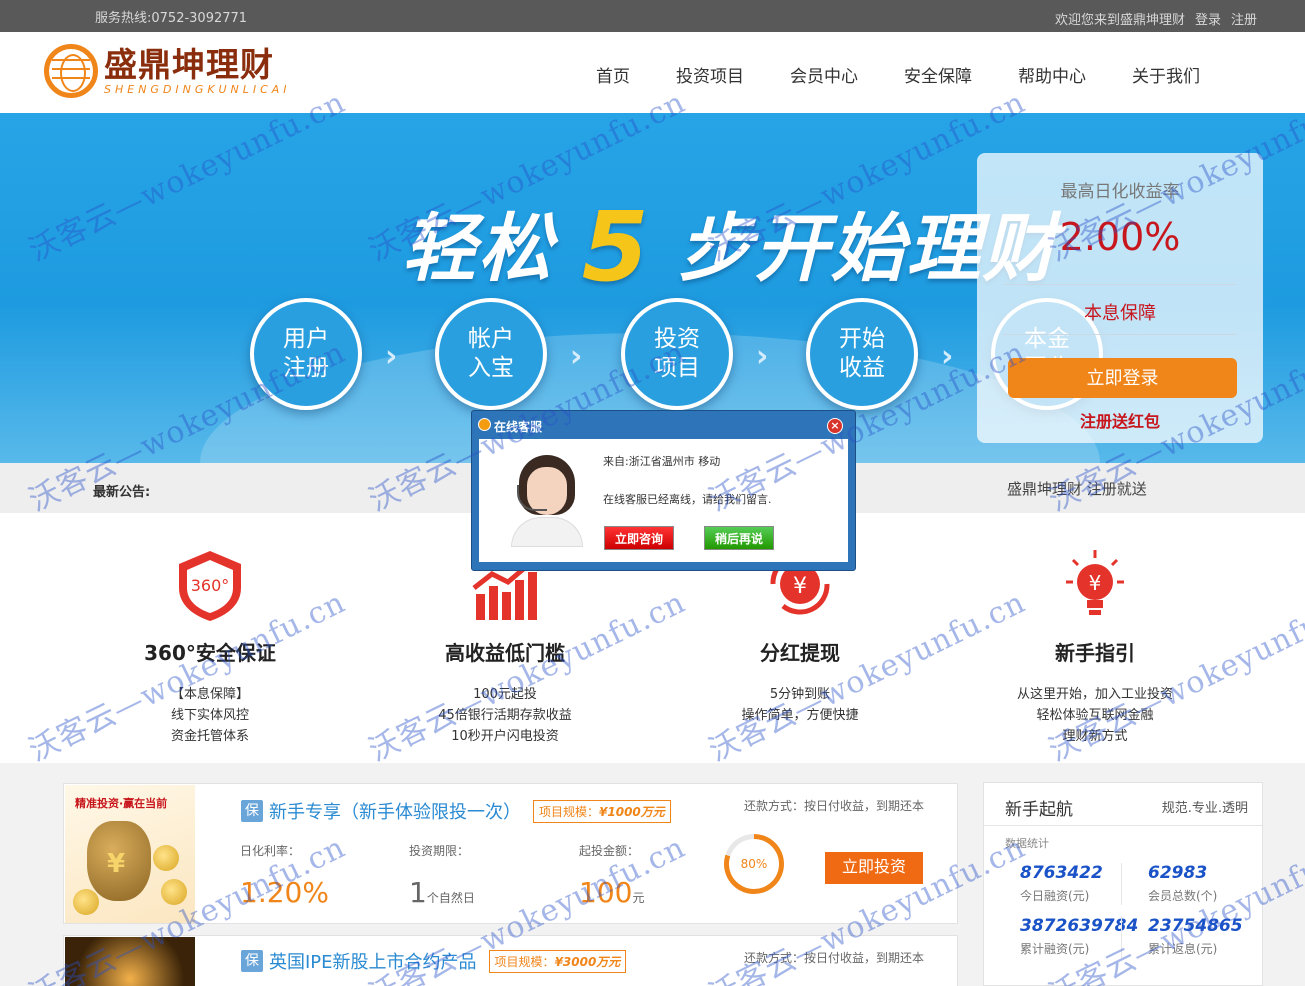  Describe the element at coordinates (824, 74) in the screenshot. I see `nav-member-center: 会员中心` at that location.